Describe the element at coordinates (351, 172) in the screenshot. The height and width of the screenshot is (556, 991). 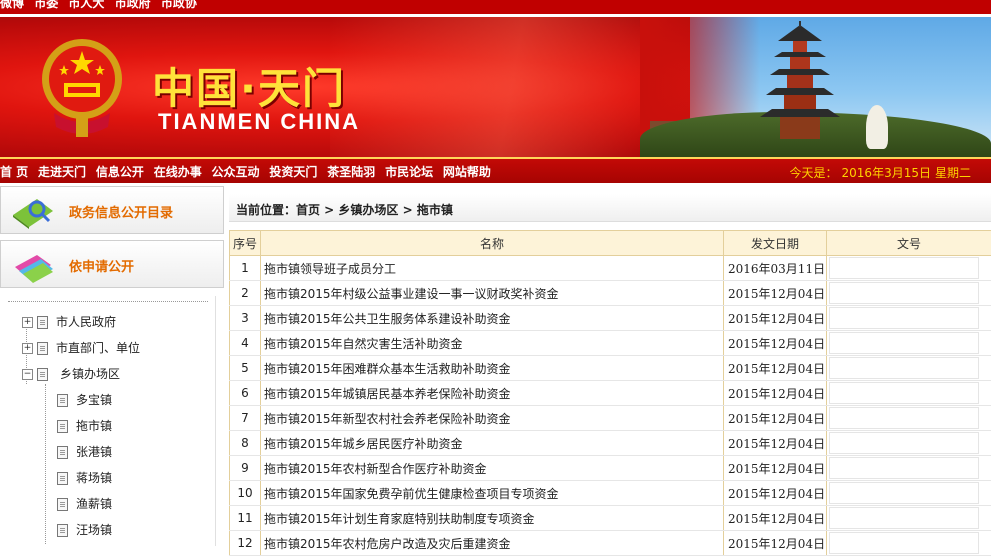
I see `nav-lu-yu: 茶圣陆羽` at that location.